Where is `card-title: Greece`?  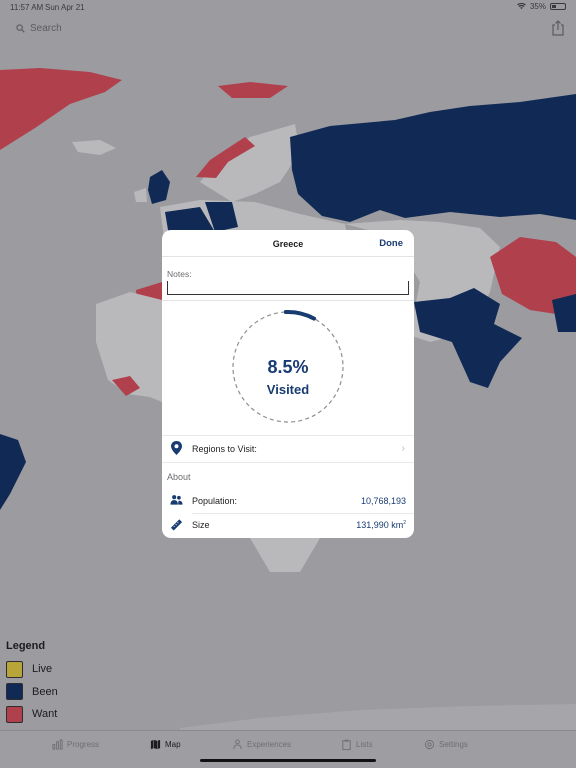
card-title: Greece is located at coordinates (288, 244).